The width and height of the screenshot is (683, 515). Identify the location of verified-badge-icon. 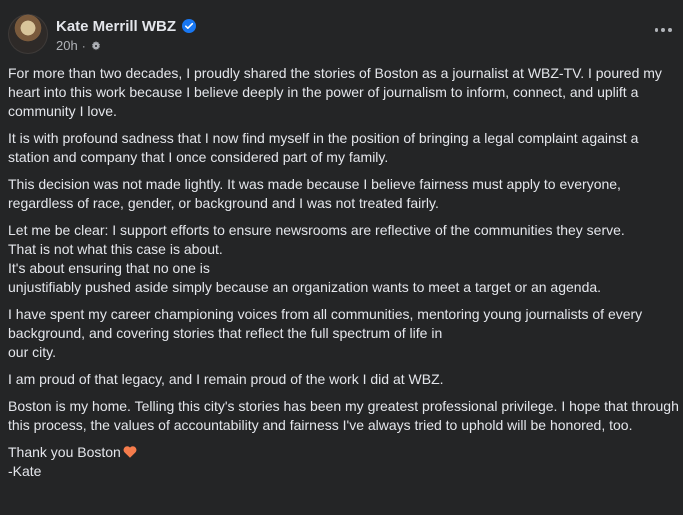
(189, 26).